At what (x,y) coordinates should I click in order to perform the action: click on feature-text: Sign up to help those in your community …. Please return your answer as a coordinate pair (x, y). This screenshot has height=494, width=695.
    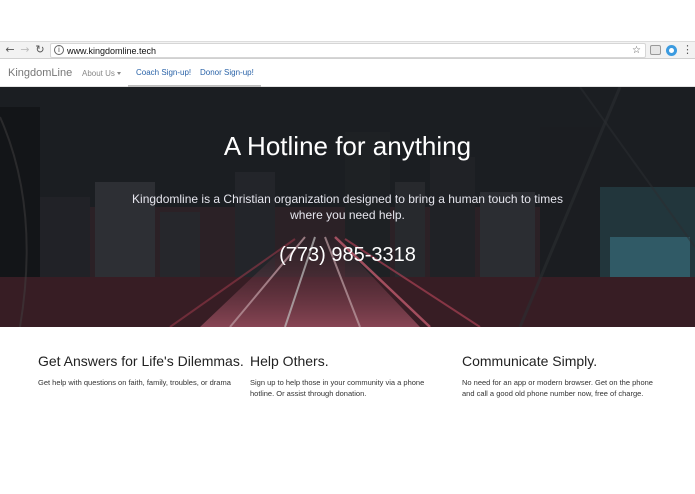
    Looking at the image, I should click on (337, 388).